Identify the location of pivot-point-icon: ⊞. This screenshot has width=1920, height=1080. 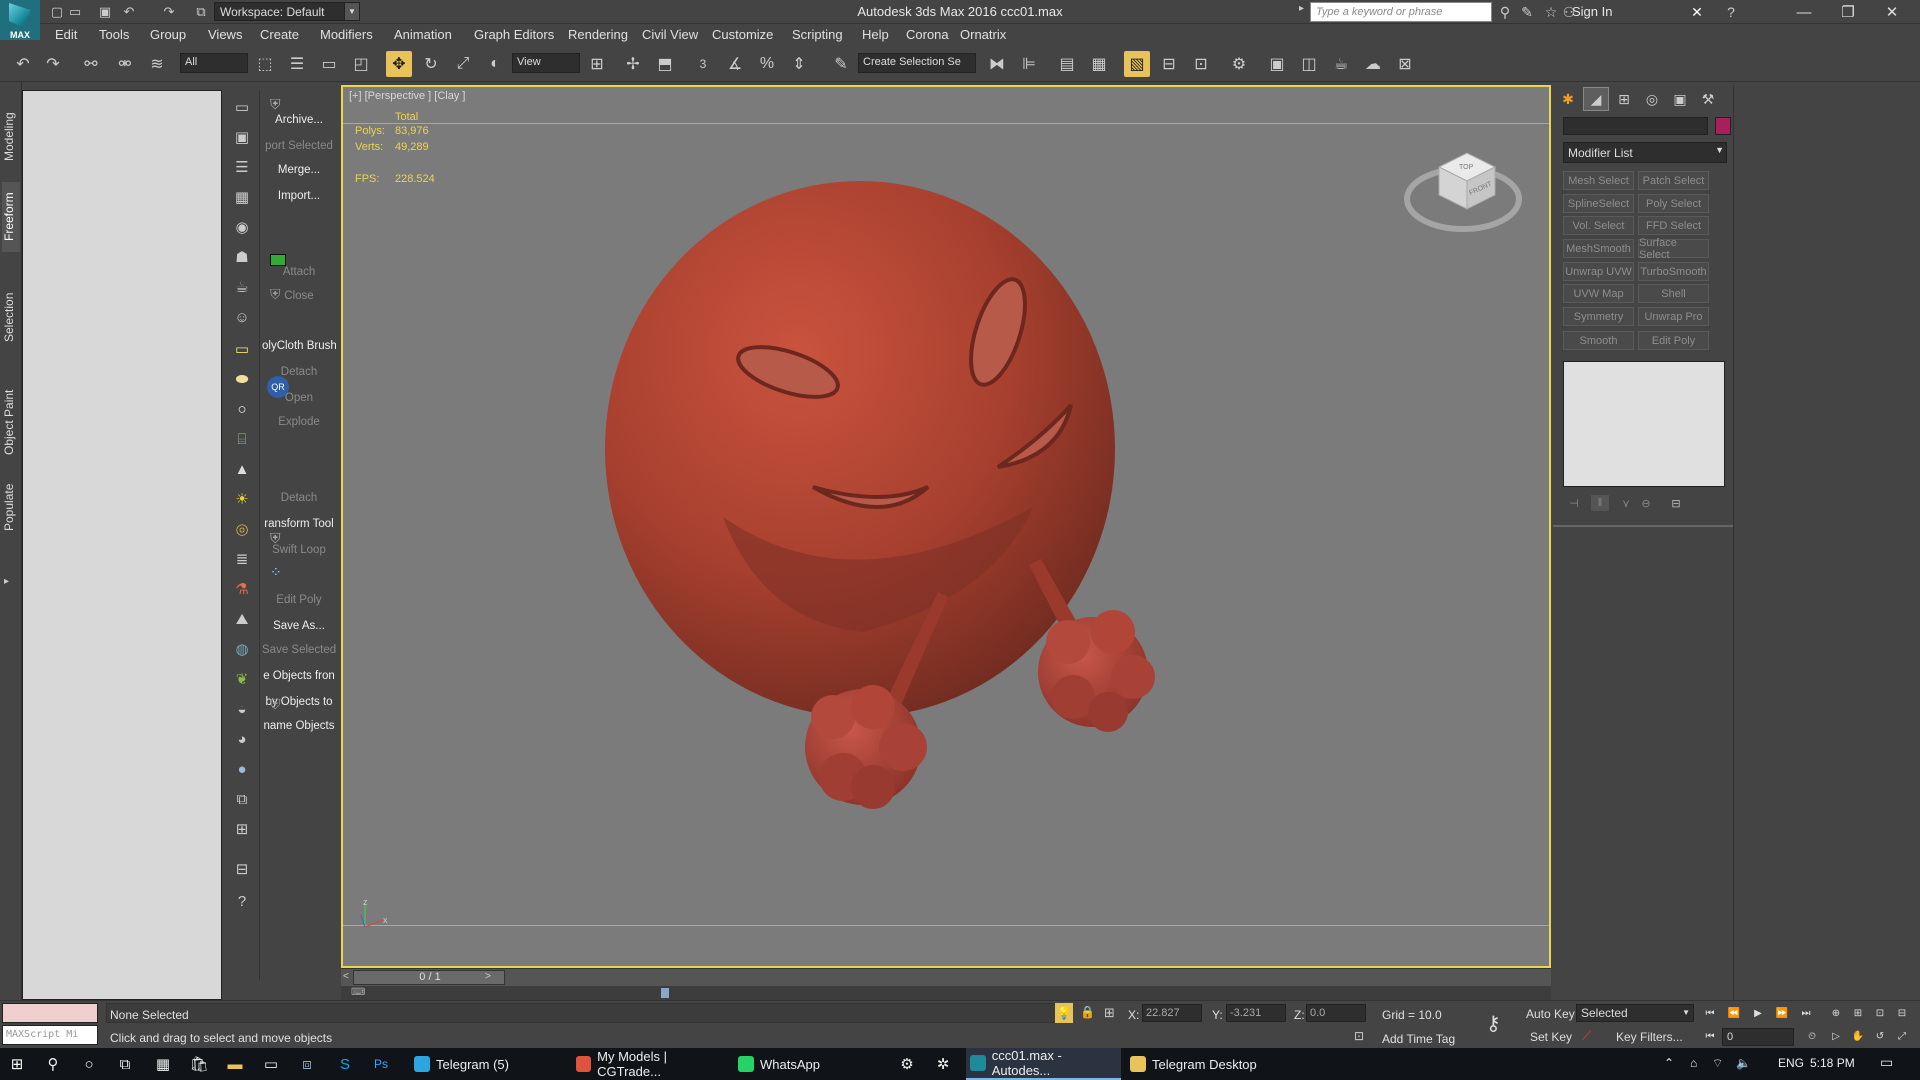
(597, 64).